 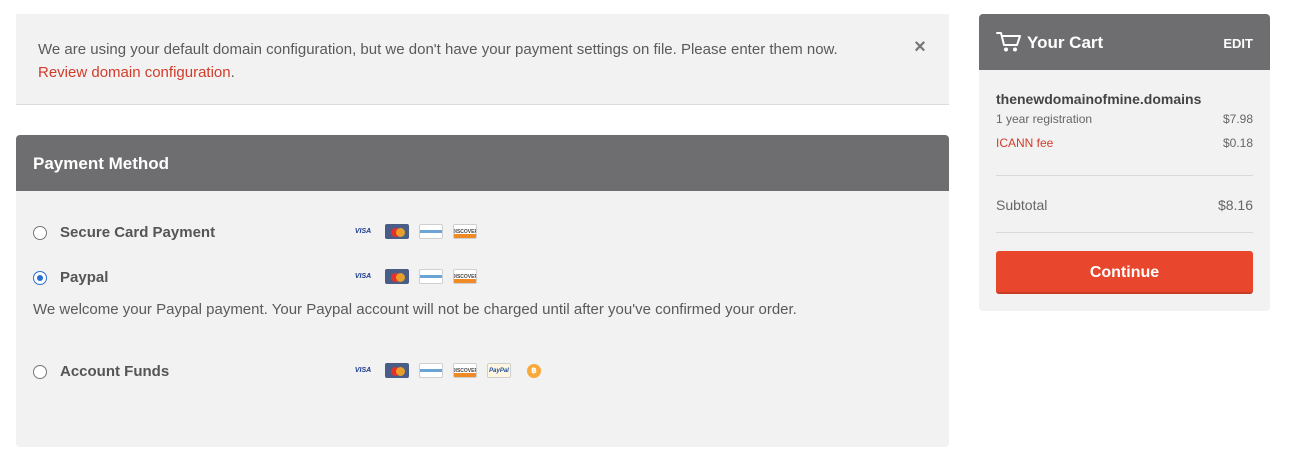 I want to click on cart-line-item: 1 year registration $7.98, so click(x=1124, y=119).